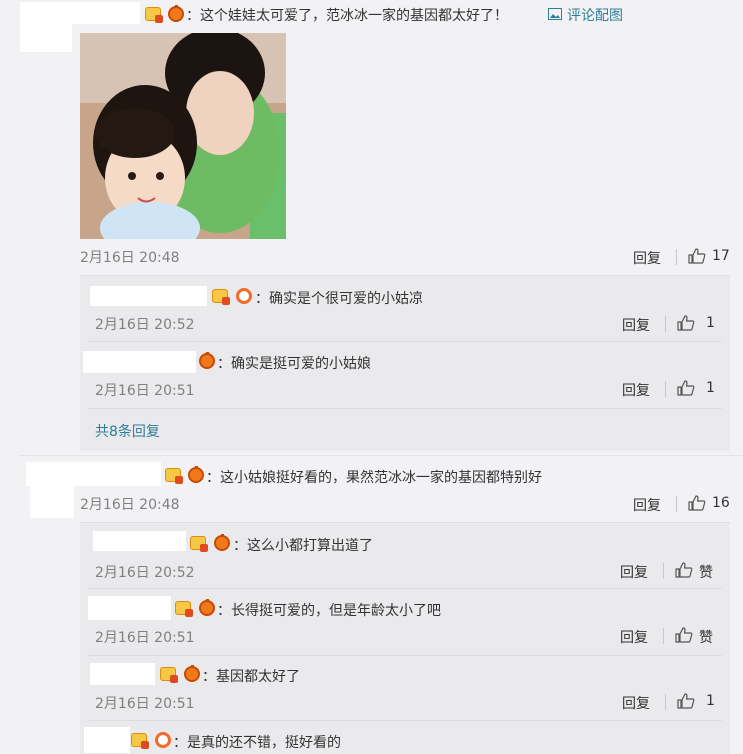 The width and height of the screenshot is (743, 754). Describe the element at coordinates (347, 16) in the screenshot. I see `comment-text: ：这个娃娃太可爱了，范冰冰一家的基因都太好了！` at that location.